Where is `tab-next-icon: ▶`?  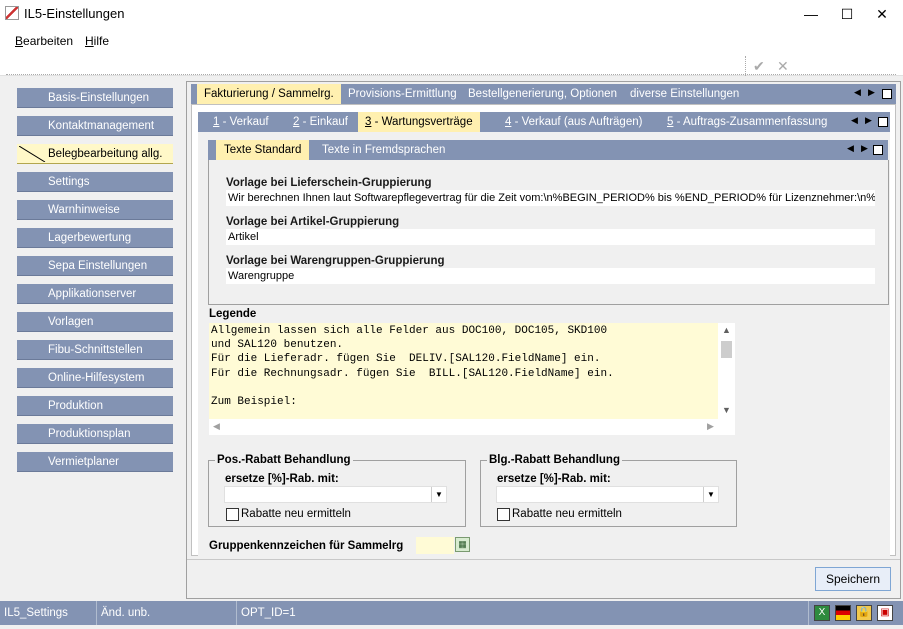 tab-next-icon: ▶ is located at coordinates (871, 92).